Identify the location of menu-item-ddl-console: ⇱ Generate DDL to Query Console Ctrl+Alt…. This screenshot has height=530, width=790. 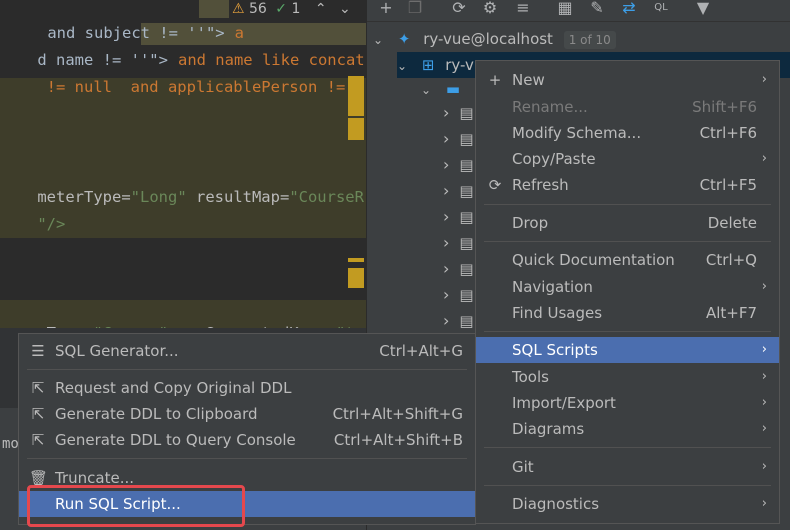
(247, 440).